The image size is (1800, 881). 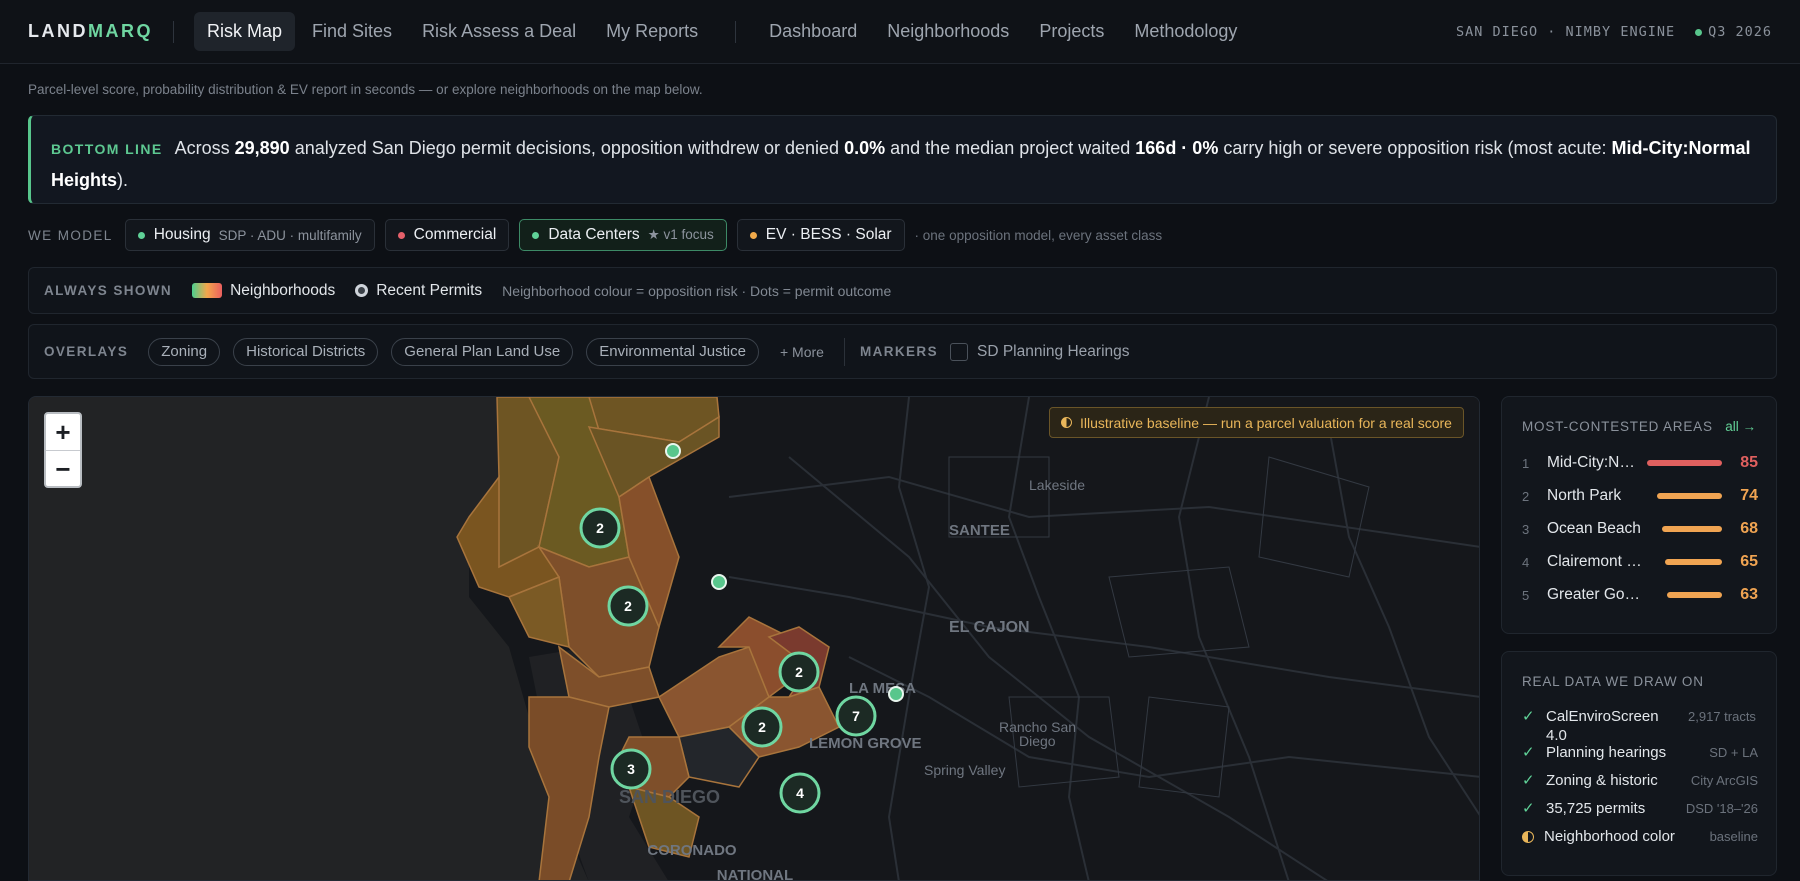 What do you see at coordinates (1071, 31) in the screenshot?
I see `nav-projects: Projects` at bounding box center [1071, 31].